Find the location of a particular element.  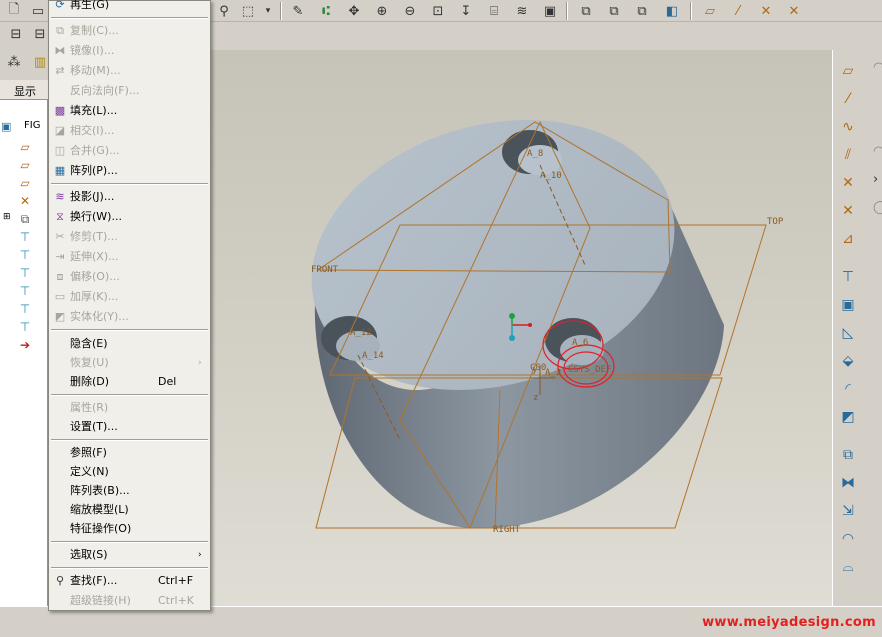

menu-item-select: 选取(S) › is located at coordinates (129, 555).